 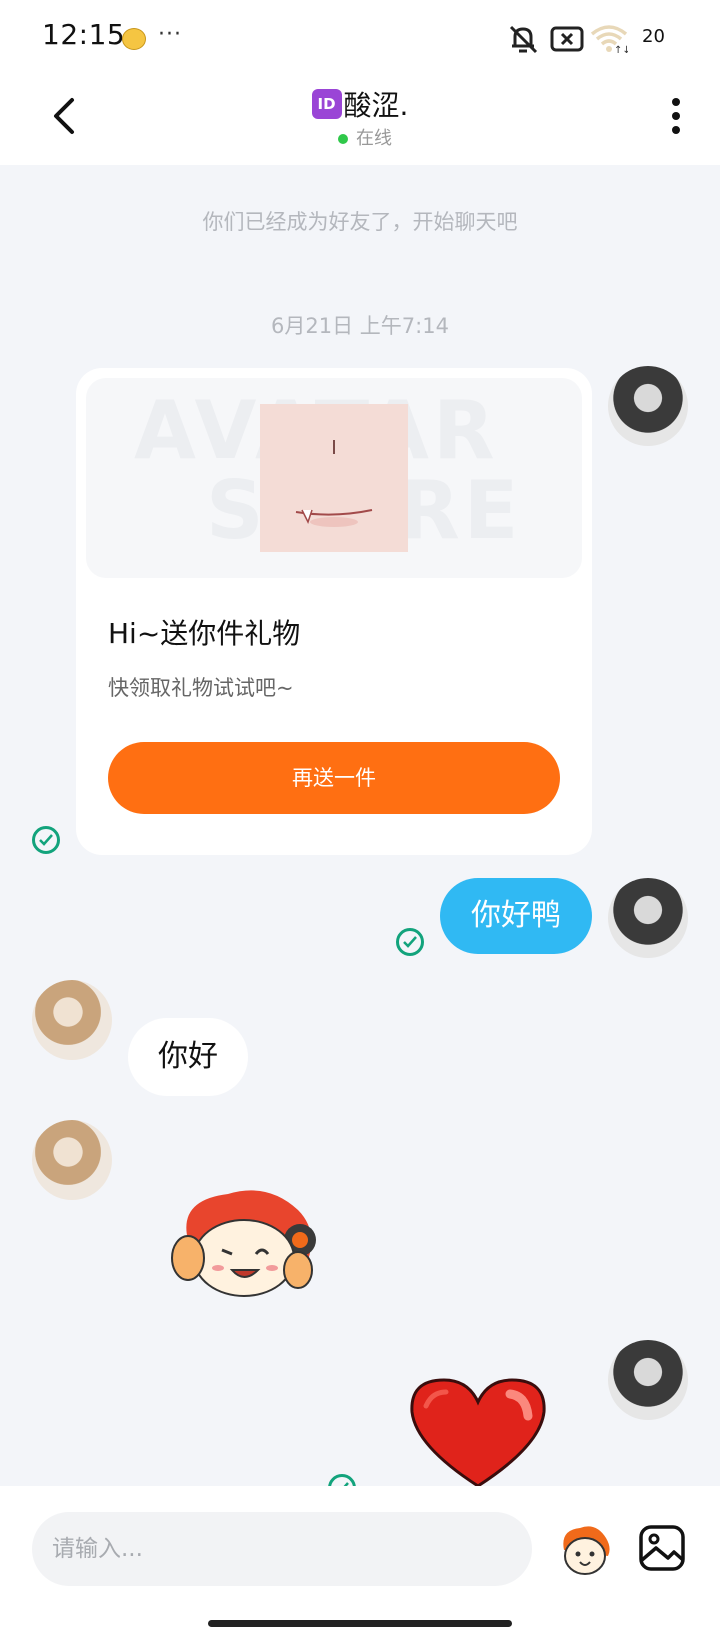 I want to click on friend-added-notice: 你们已经成为好友了，开始聊天吧, so click(x=360, y=222).